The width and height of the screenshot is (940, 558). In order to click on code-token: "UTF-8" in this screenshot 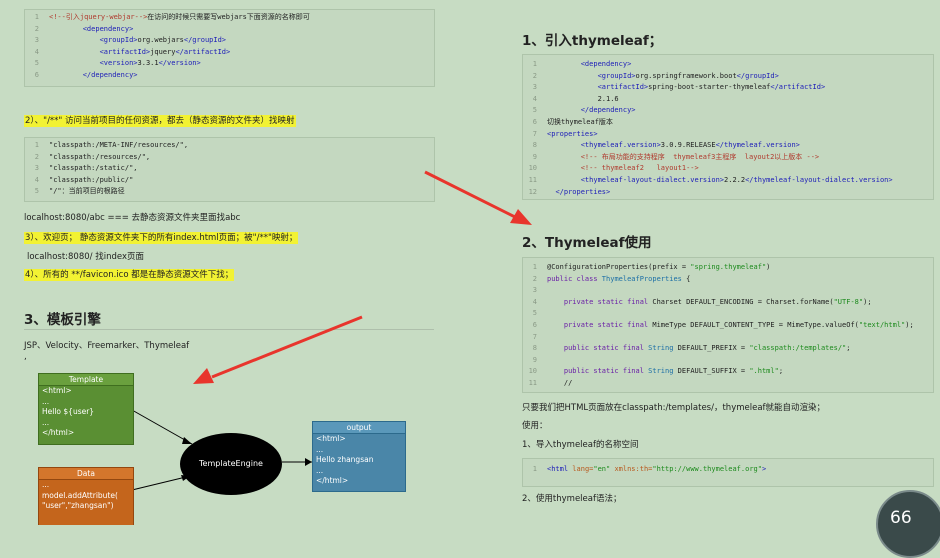, I will do `click(848, 301)`.